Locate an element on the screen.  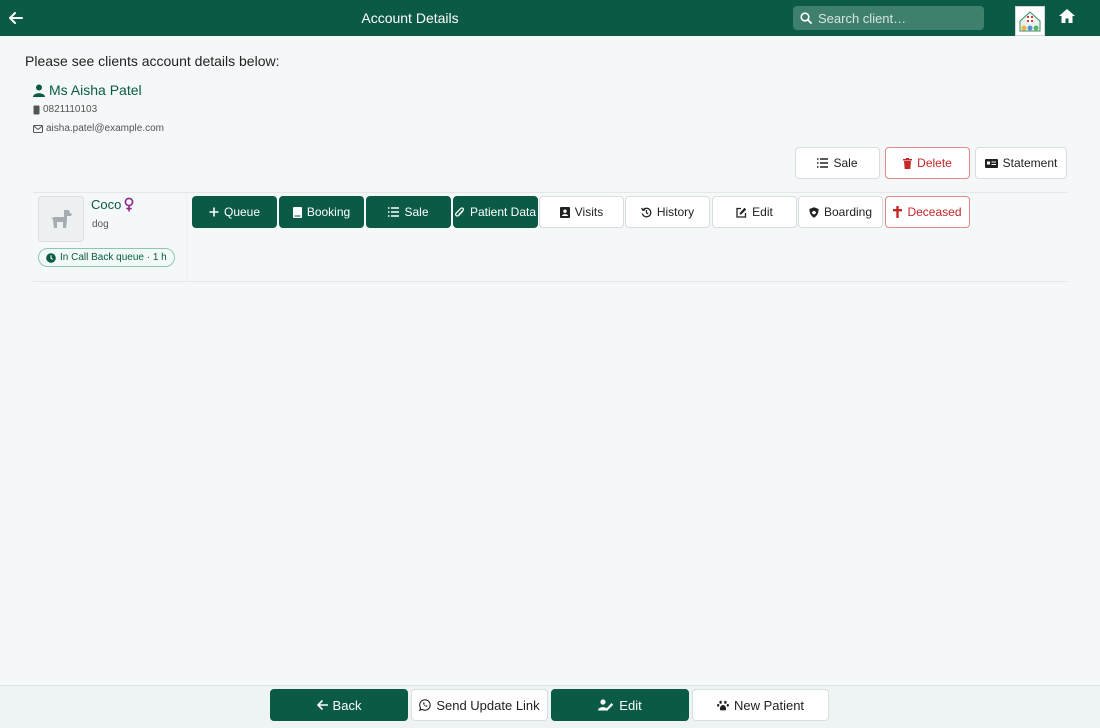
home-icon is located at coordinates (1068, 18).